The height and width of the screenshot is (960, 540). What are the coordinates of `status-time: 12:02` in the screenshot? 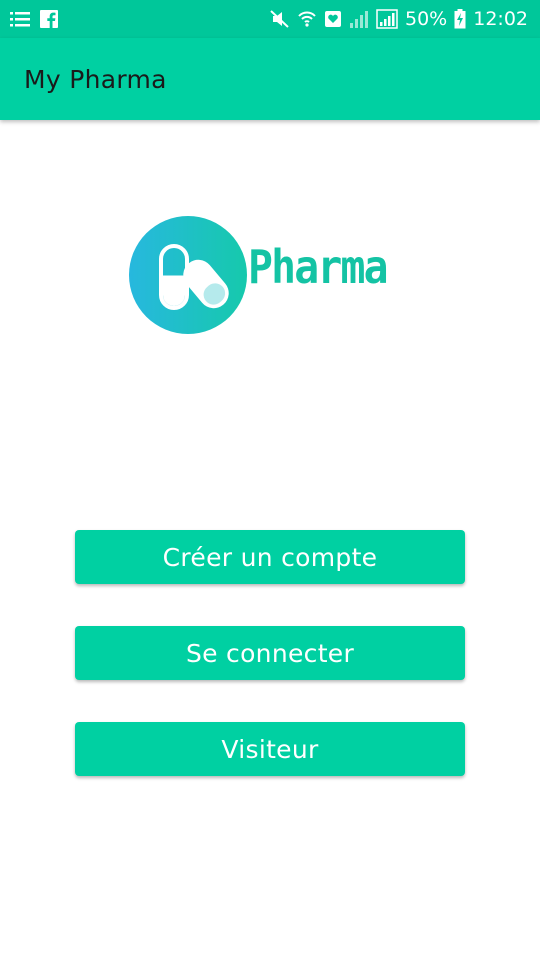 It's located at (500, 19).